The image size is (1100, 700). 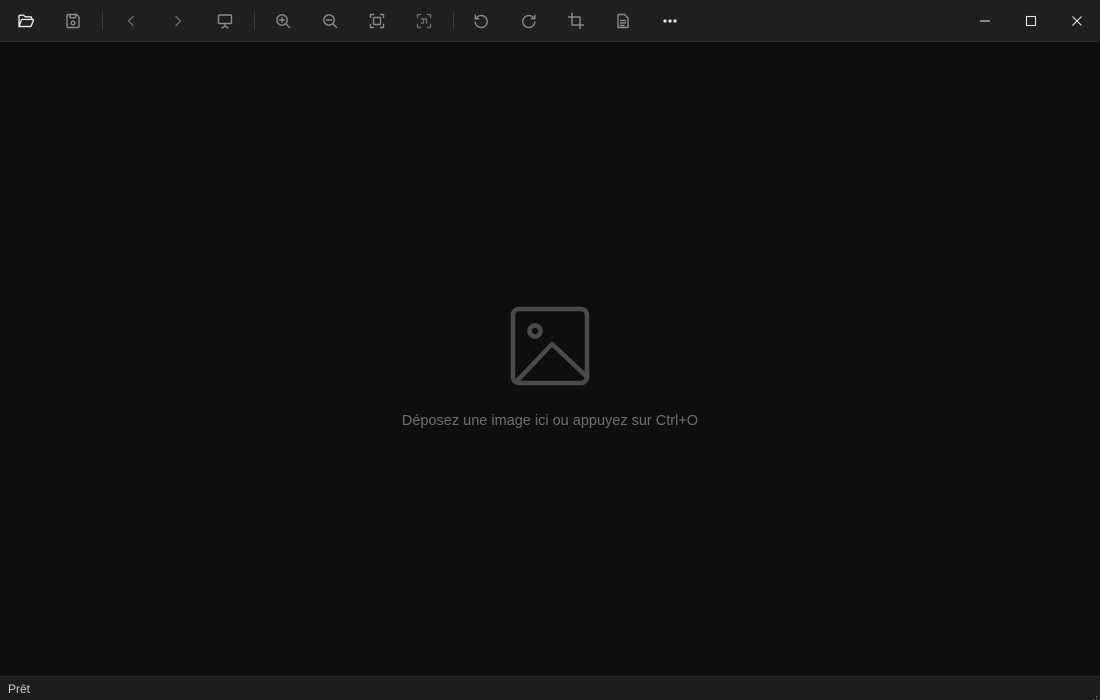 I want to click on more-button, so click(x=670, y=21).